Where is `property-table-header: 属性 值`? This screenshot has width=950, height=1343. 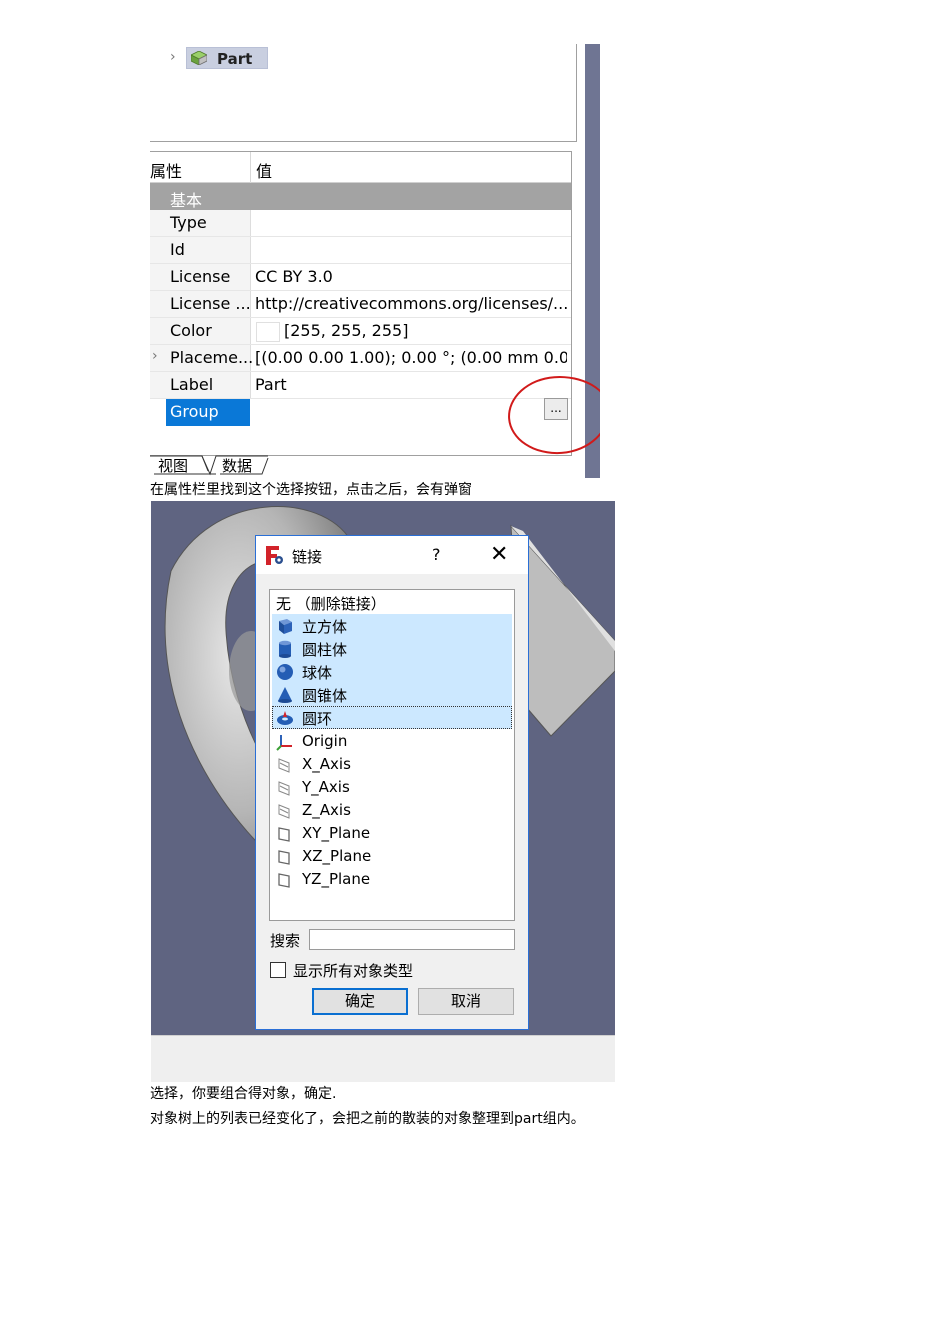
property-table-header: 属性 值 is located at coordinates (360, 167).